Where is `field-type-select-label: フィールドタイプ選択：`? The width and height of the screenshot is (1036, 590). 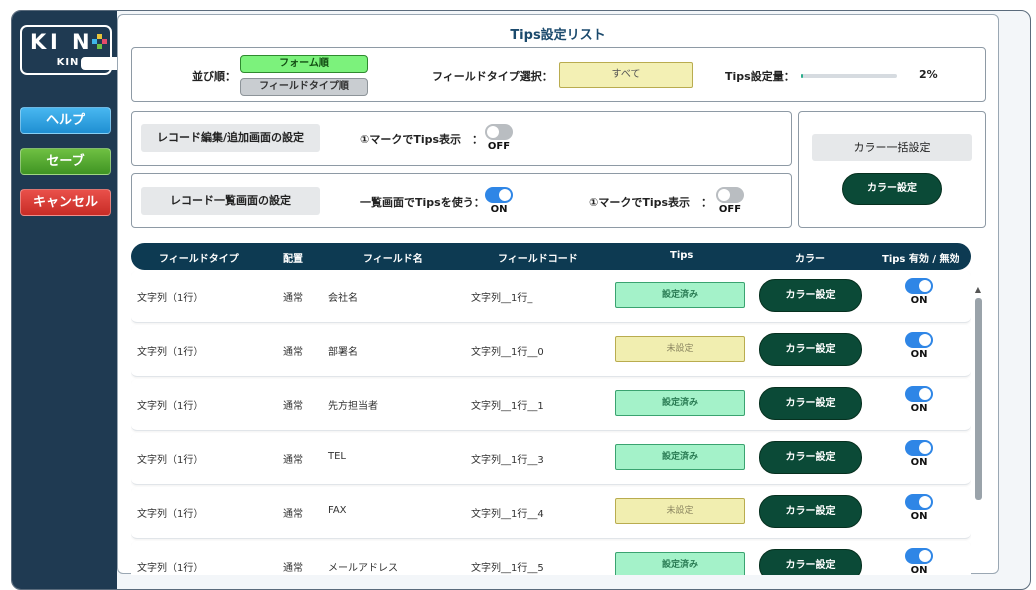
field-type-select-label: フィールドタイプ選択： is located at coordinates (492, 76).